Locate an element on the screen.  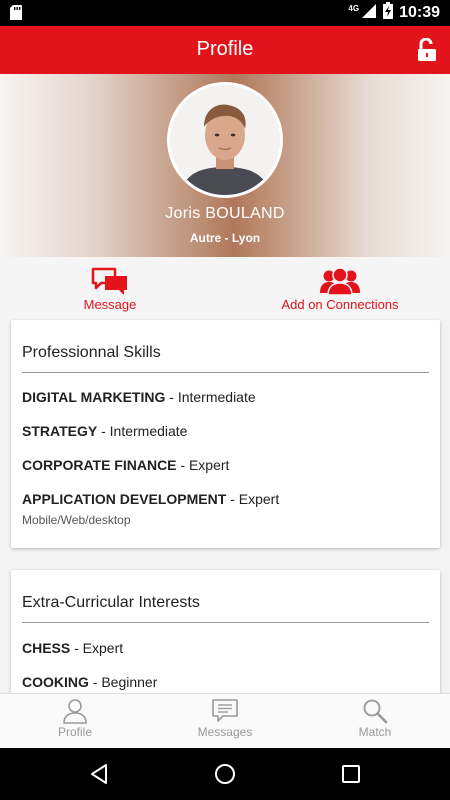
message-label: Message is located at coordinates (110, 304).